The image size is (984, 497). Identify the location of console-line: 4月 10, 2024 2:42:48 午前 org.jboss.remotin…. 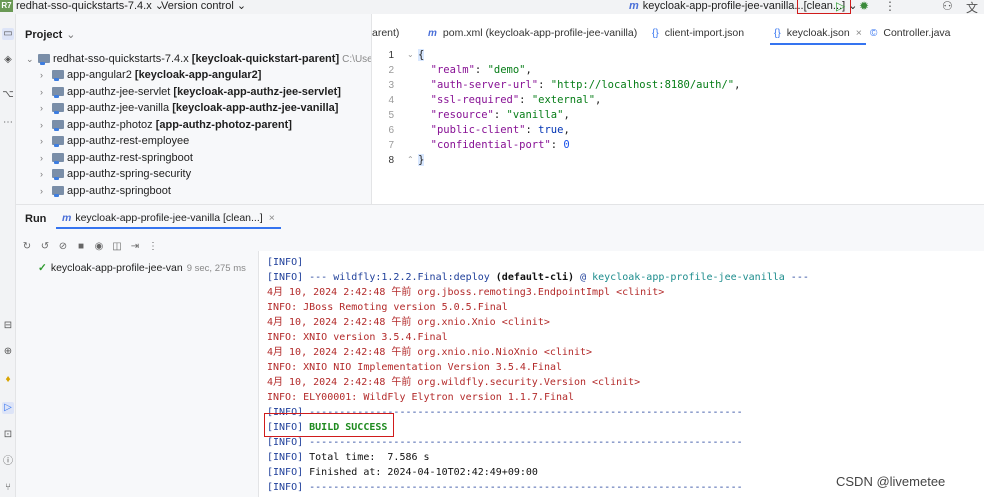
(466, 292).